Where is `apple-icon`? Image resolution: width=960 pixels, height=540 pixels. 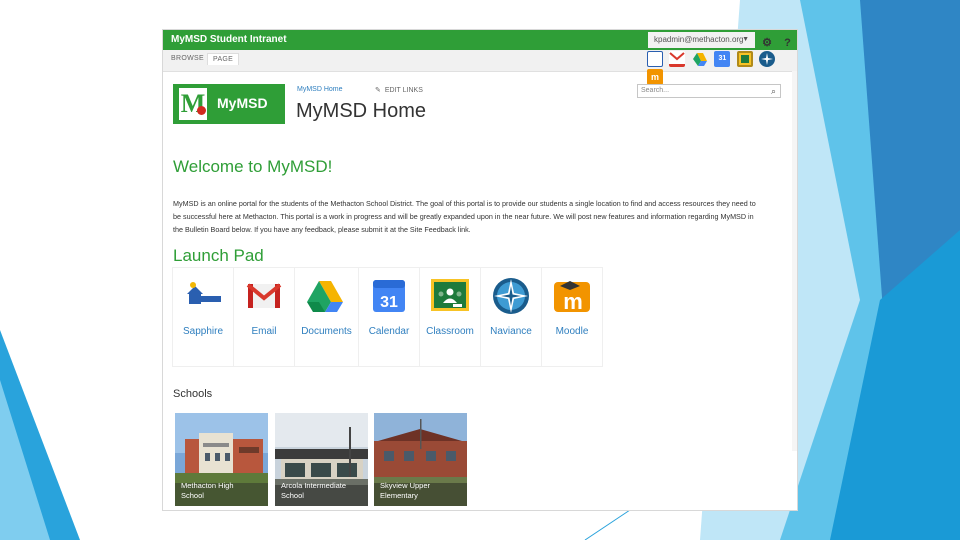
apple-icon is located at coordinates (201, 110).